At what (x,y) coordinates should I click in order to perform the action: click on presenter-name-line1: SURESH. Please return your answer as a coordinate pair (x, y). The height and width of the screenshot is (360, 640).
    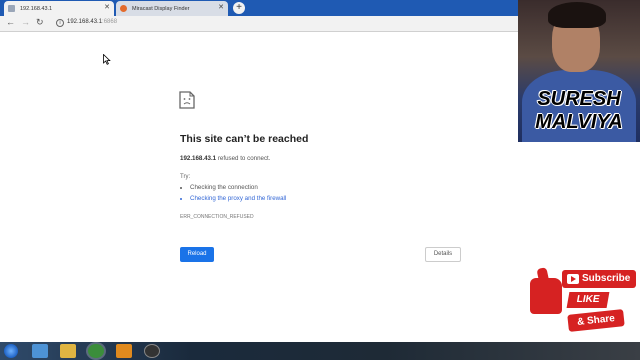
    Looking at the image, I should click on (579, 99).